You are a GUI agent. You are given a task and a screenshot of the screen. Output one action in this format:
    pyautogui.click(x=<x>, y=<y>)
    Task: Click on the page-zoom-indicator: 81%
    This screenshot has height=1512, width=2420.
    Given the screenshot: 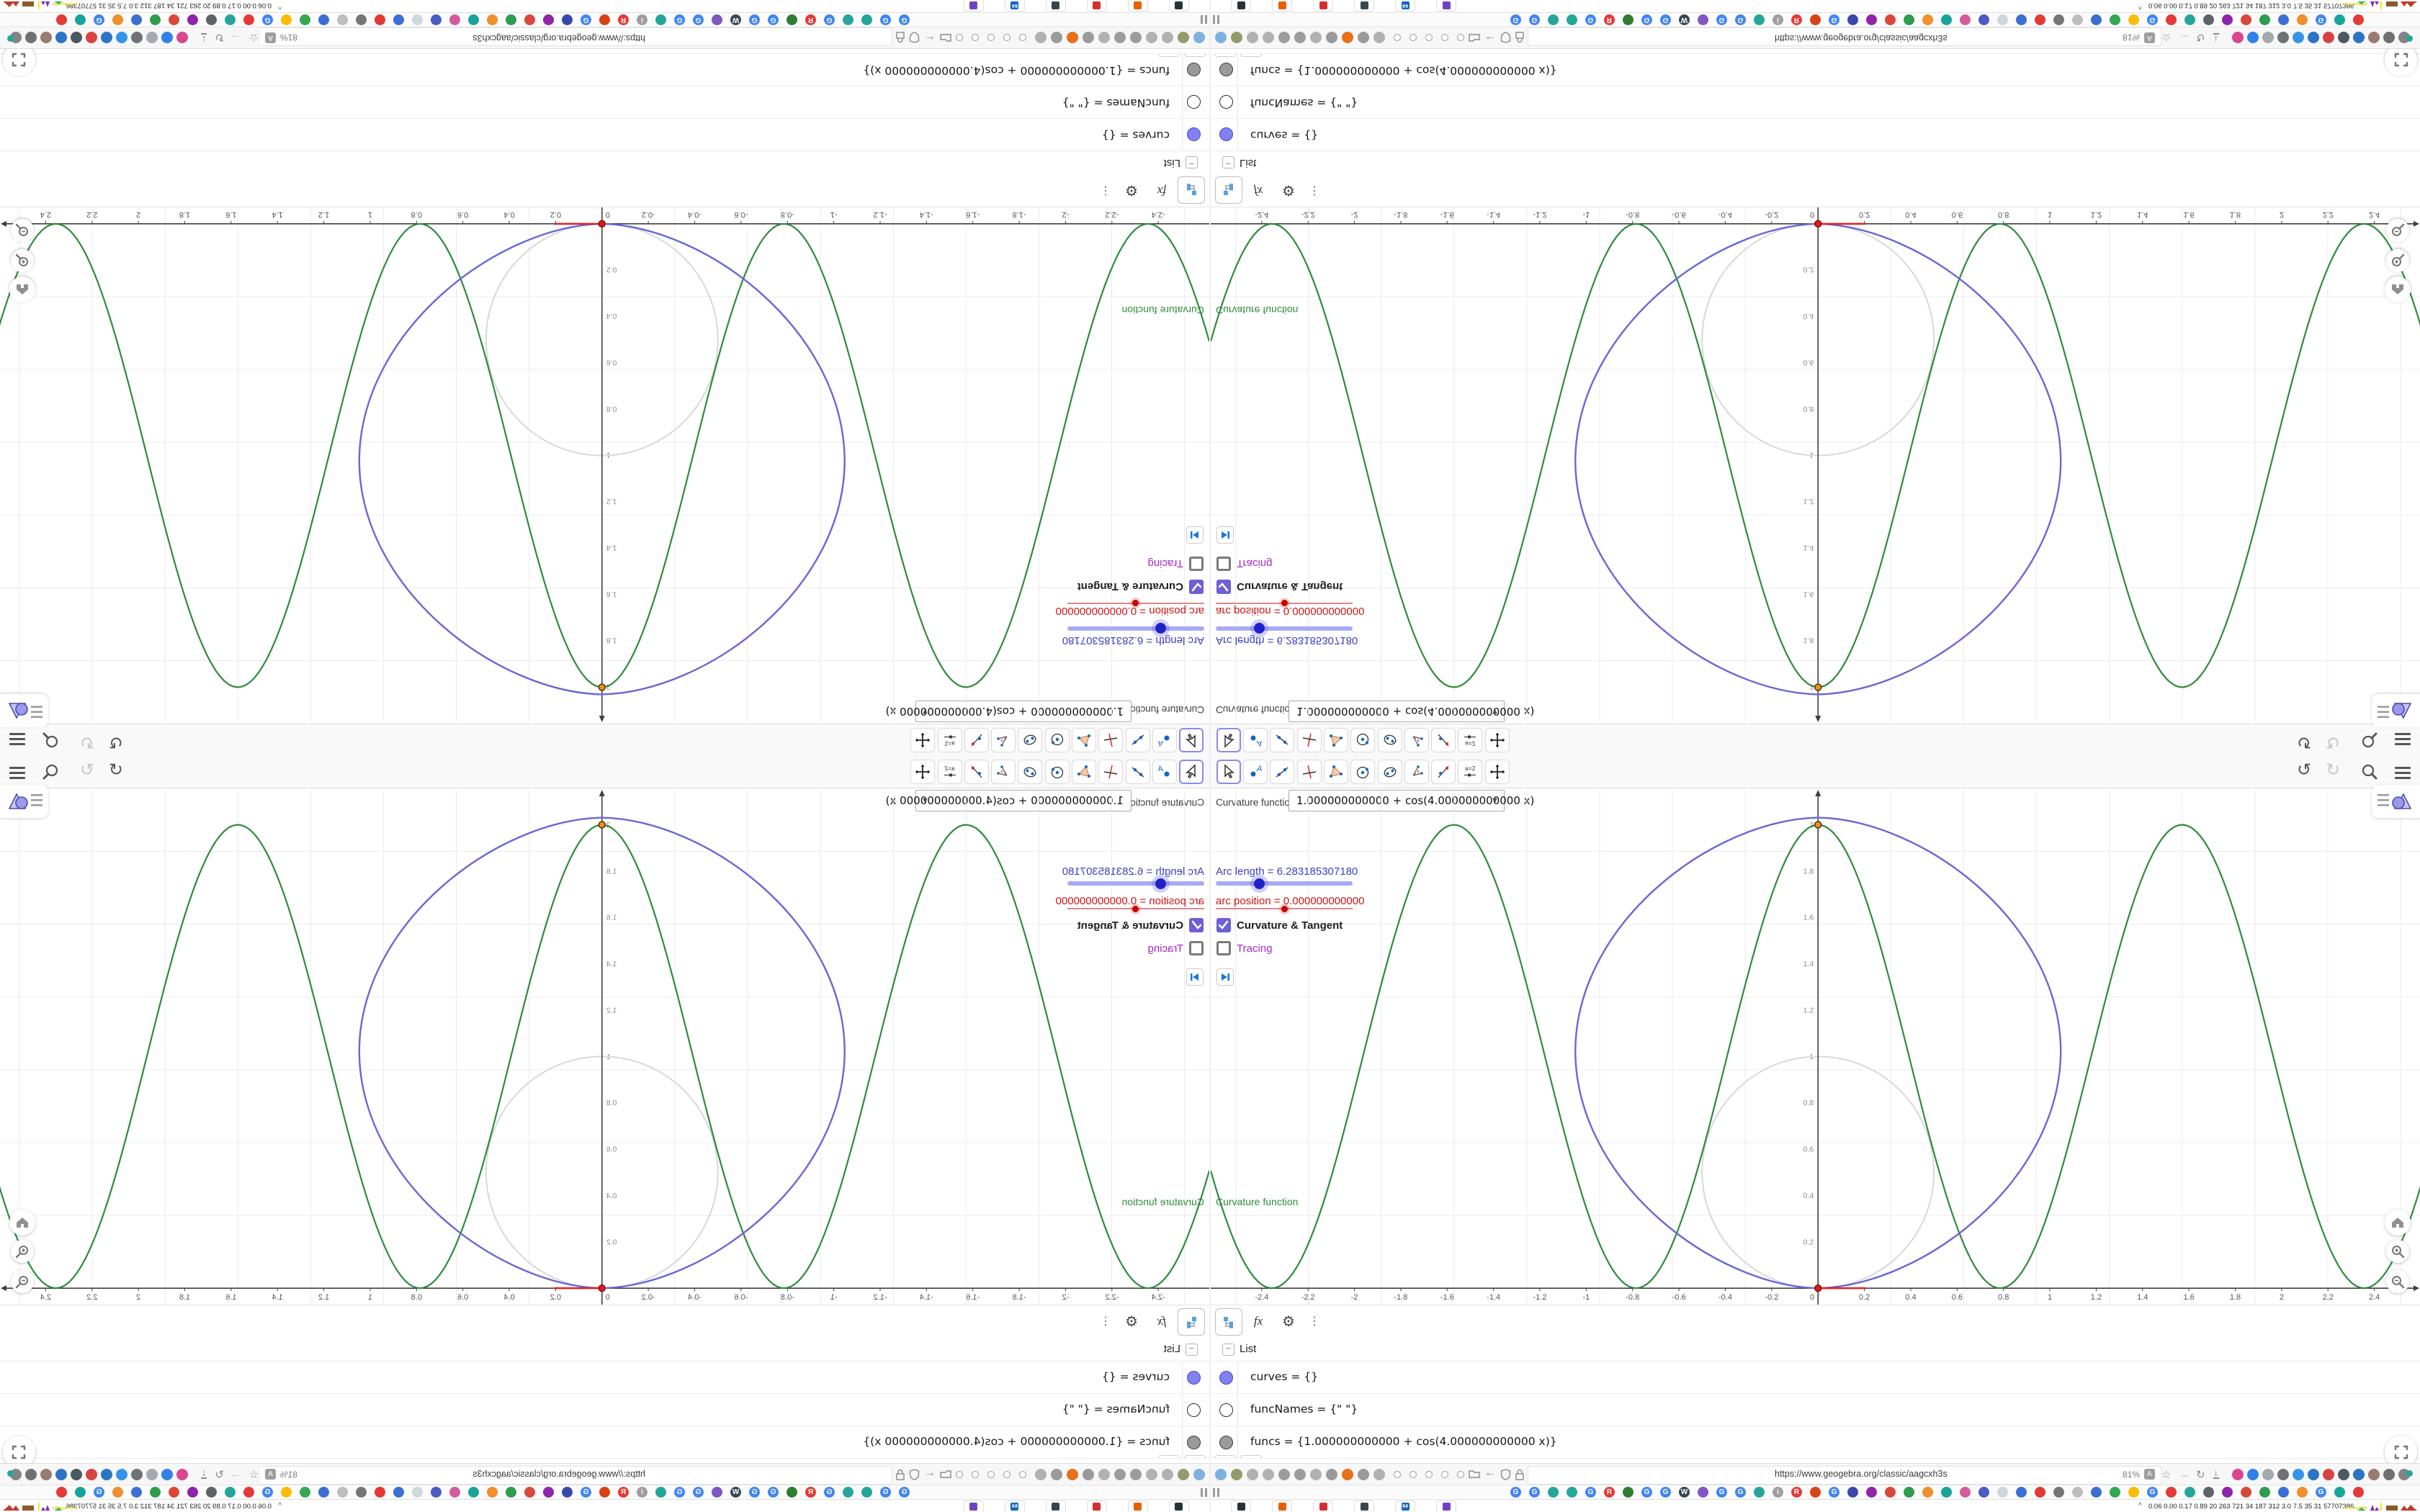 What is the action you would take?
    pyautogui.click(x=288, y=1475)
    